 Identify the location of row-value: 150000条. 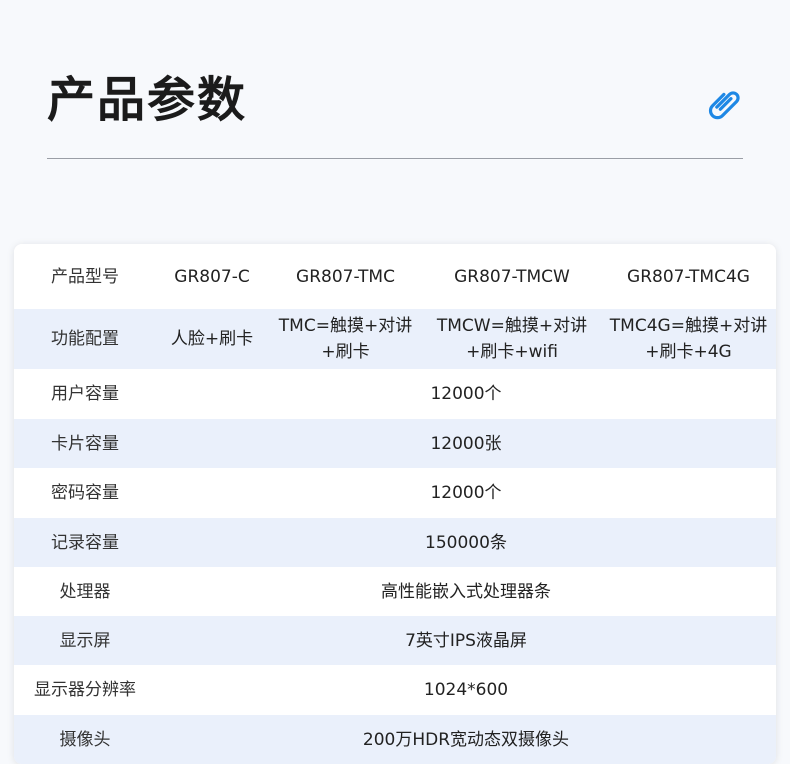
(466, 542).